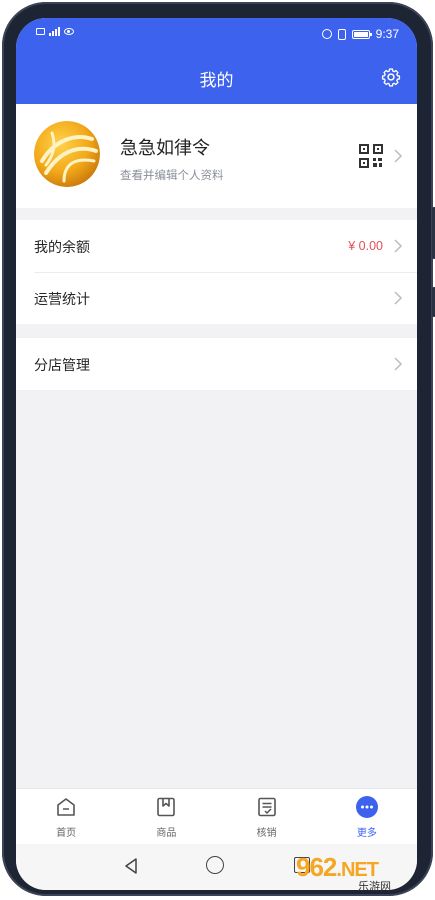 This screenshot has width=435, height=900. I want to click on status-time: 9:37, so click(387, 34).